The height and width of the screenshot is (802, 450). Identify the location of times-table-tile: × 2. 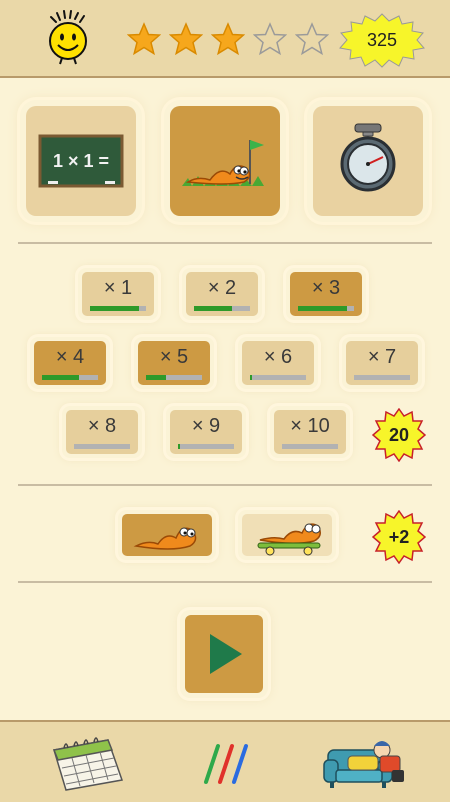
(222, 294).